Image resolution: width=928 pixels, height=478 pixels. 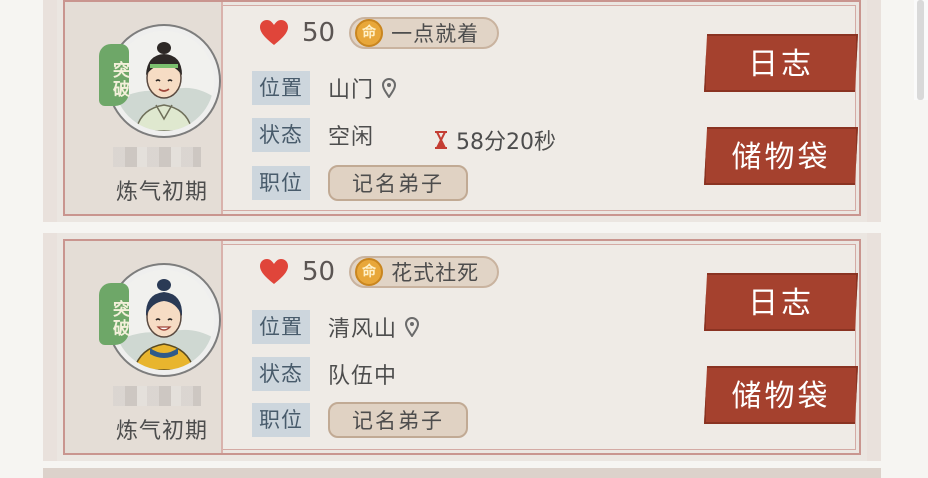 What do you see at coordinates (351, 90) in the screenshot?
I see `location-value: 山门` at bounding box center [351, 90].